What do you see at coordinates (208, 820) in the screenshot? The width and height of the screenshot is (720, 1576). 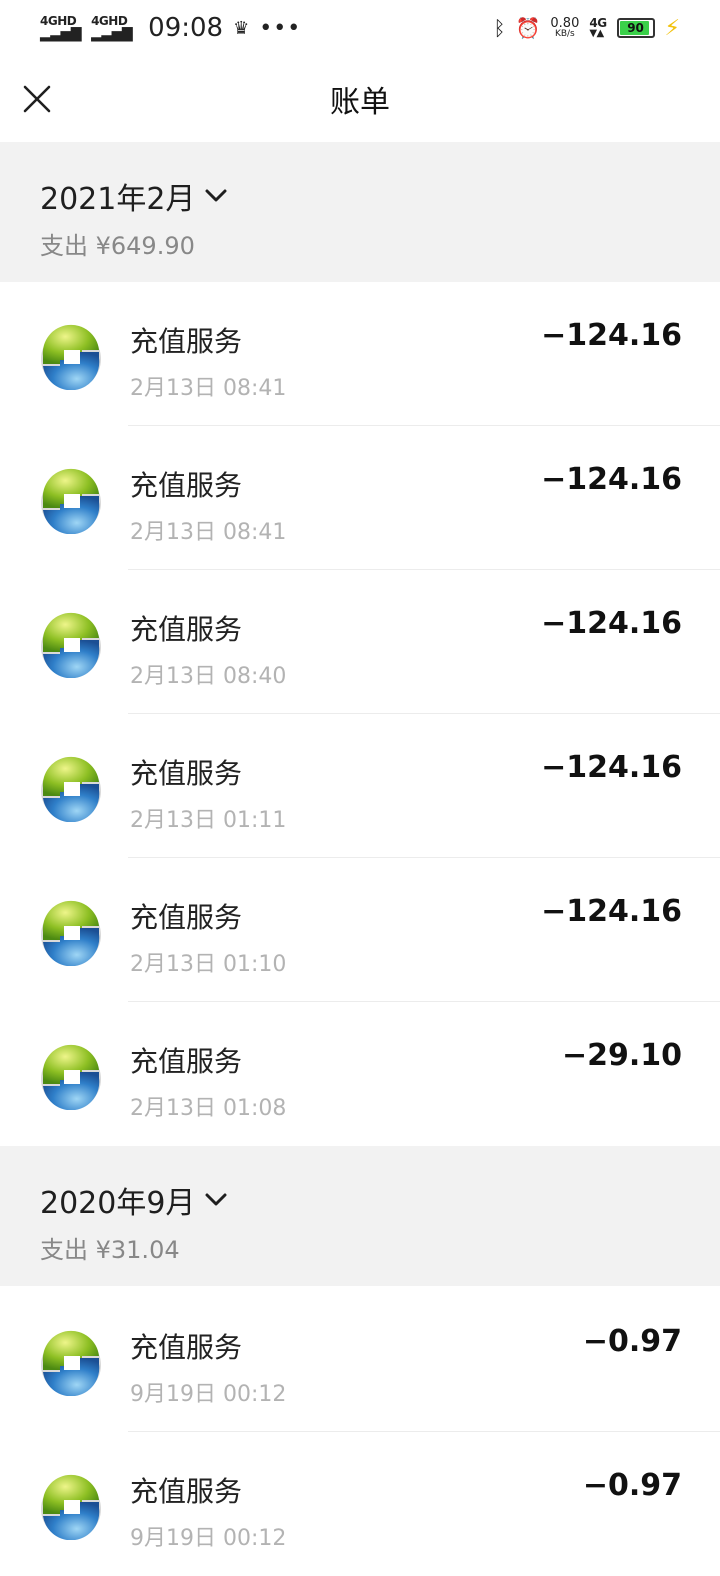 I see `transaction-time: 2月13日 01:11` at bounding box center [208, 820].